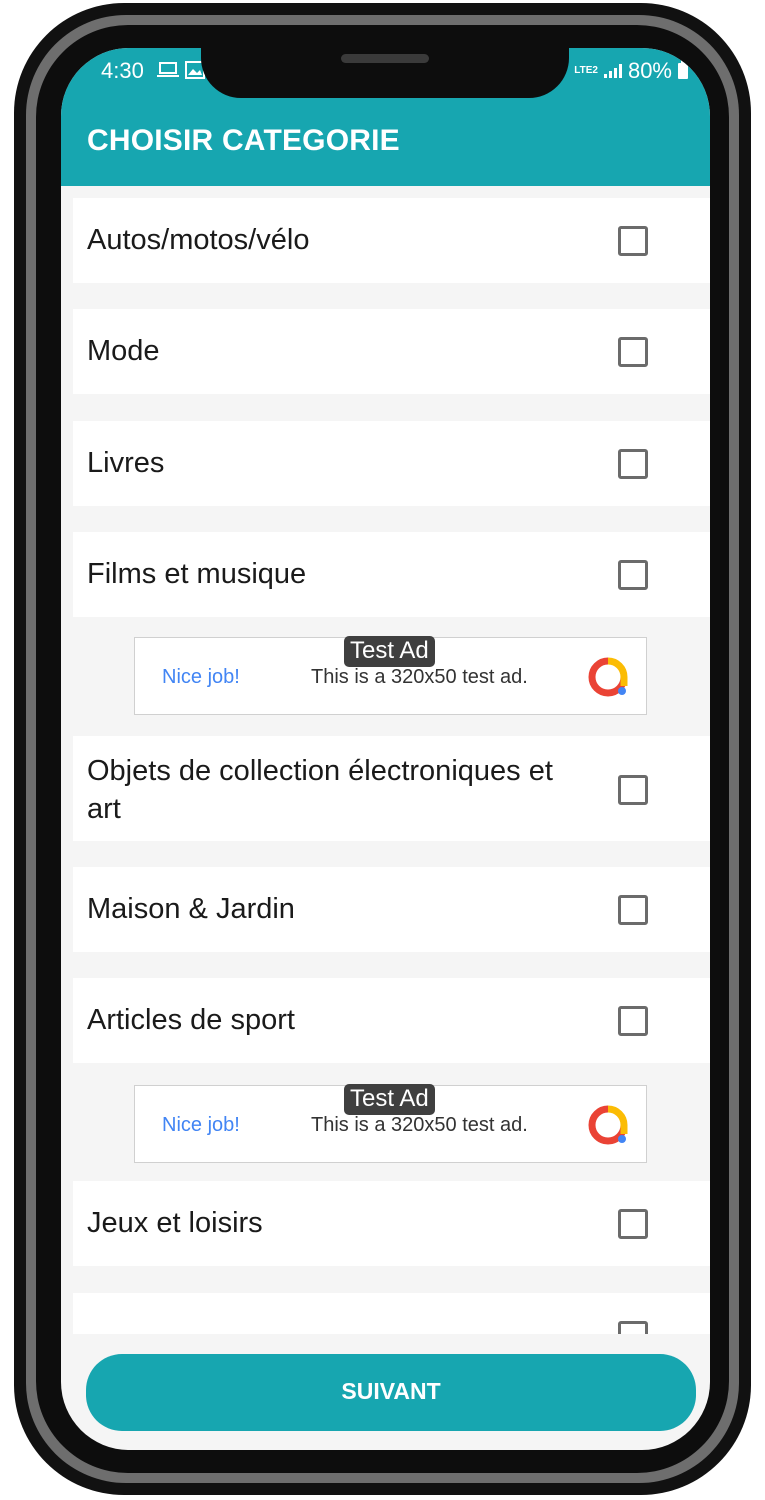  What do you see at coordinates (391, 1313) in the screenshot?
I see `category-item-partial` at bounding box center [391, 1313].